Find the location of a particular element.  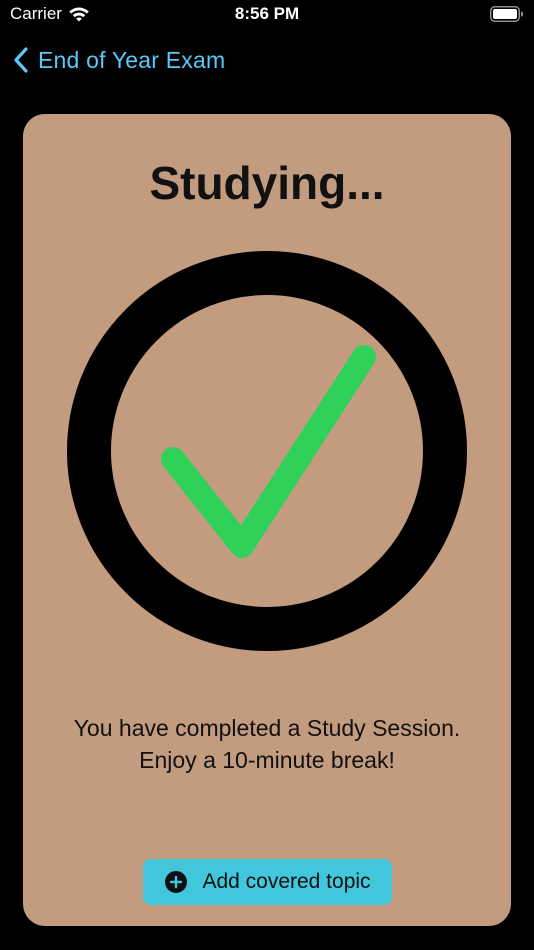

status-bar: Carrier 8:56 PM is located at coordinates (267, 15).